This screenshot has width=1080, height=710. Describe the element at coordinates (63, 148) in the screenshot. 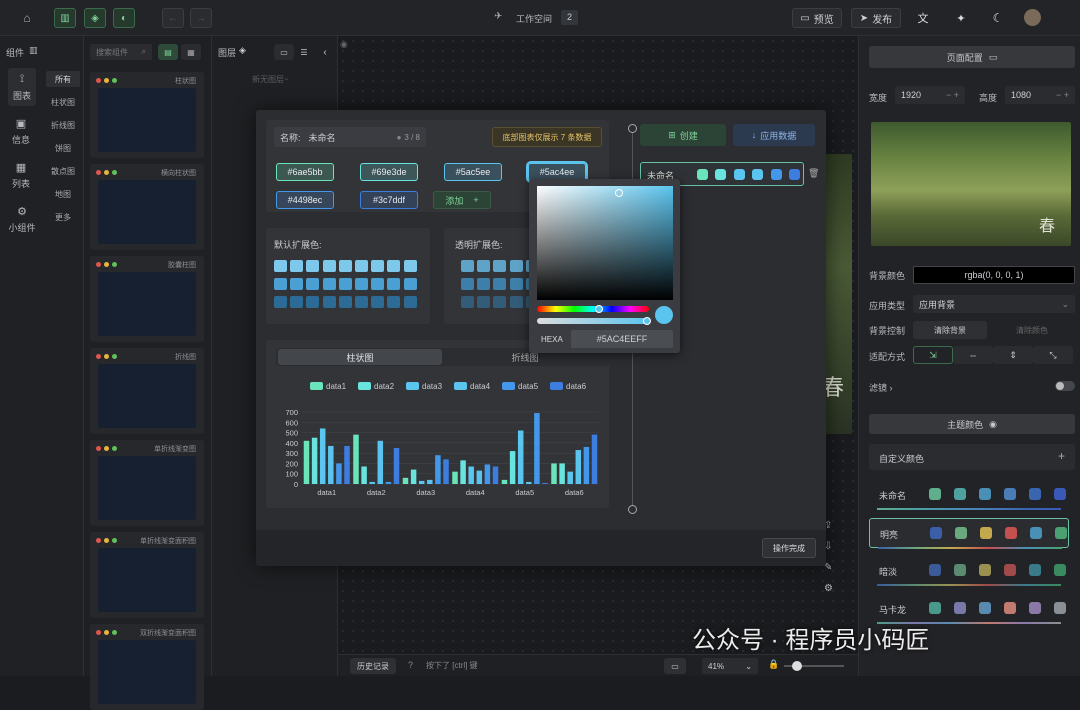

I see `sub-item-pie: 饼图` at that location.